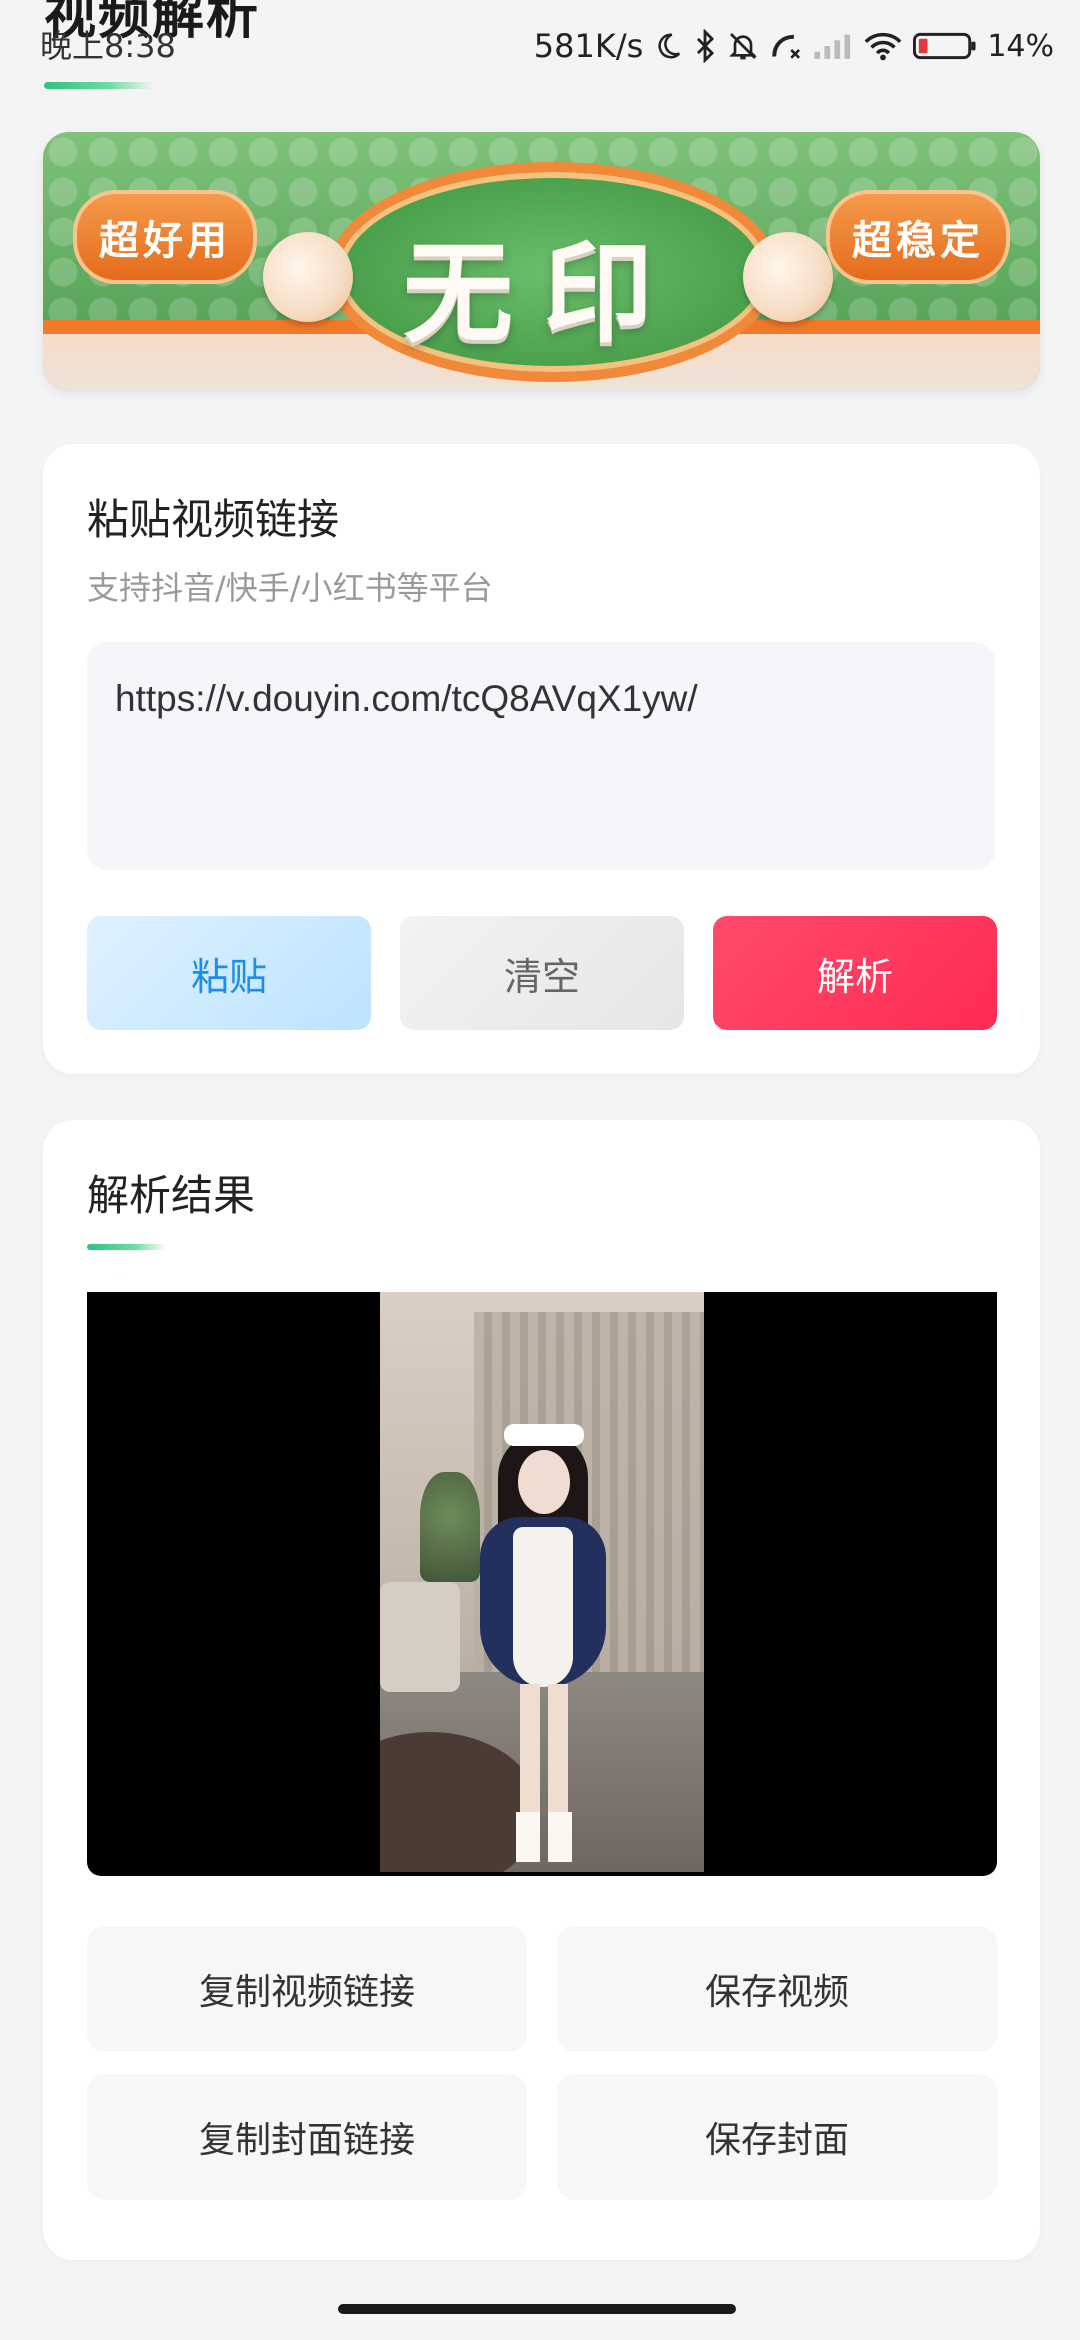  I want to click on copy-cover-link-button: 复制封面链接, so click(307, 2137).